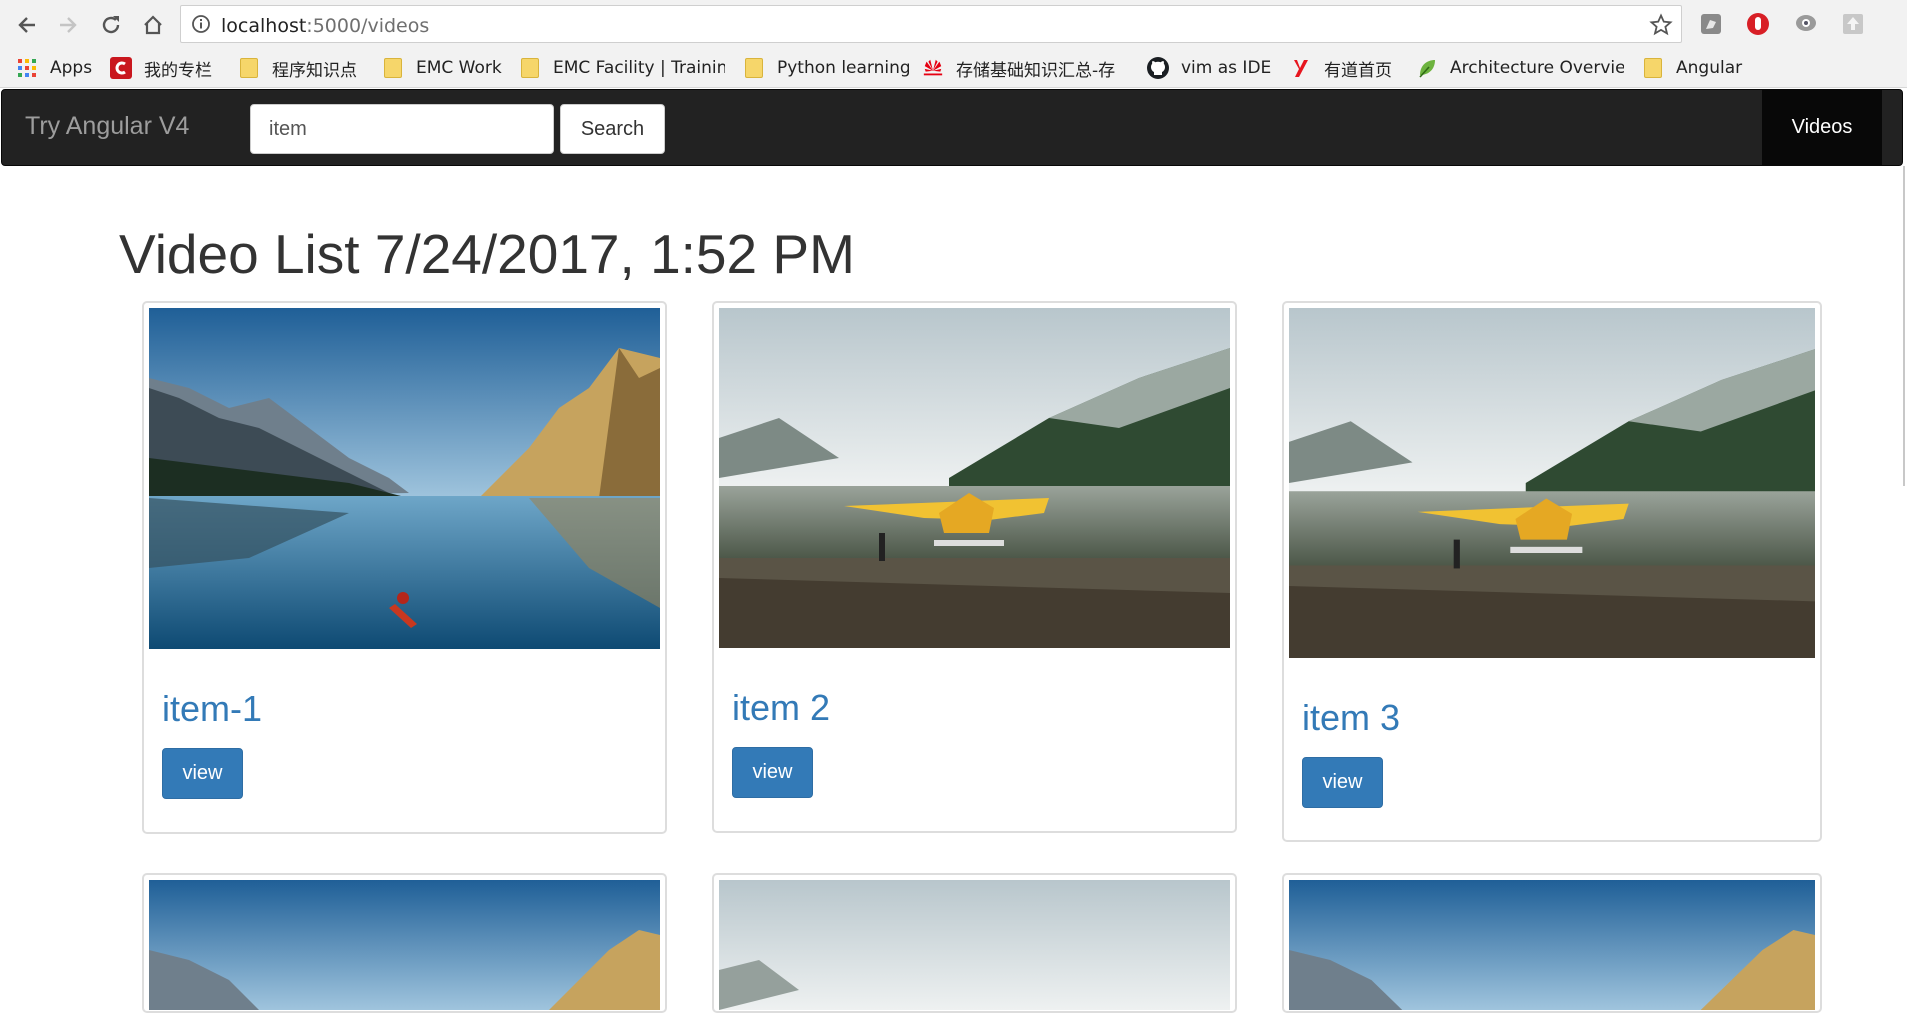 The height and width of the screenshot is (1013, 1907). What do you see at coordinates (178, 70) in the screenshot?
I see `bookmark-label: 我的专栏` at bounding box center [178, 70].